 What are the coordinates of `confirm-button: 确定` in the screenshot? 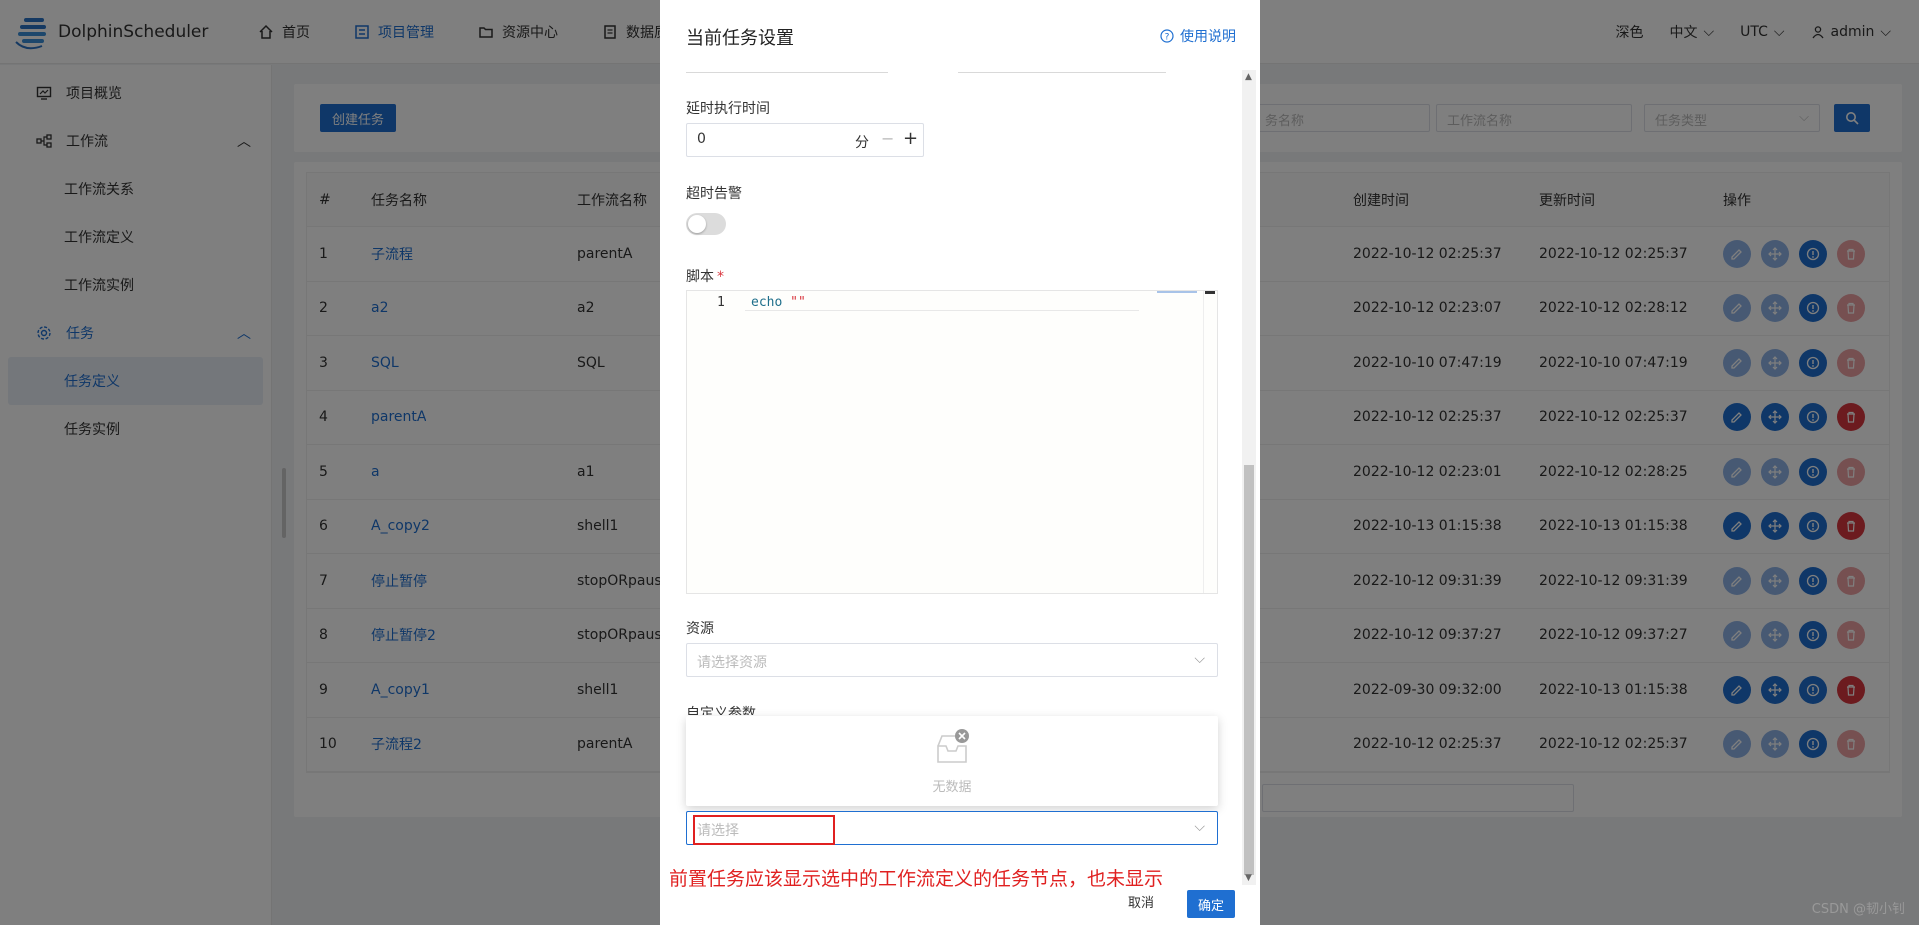 It's located at (1211, 904).